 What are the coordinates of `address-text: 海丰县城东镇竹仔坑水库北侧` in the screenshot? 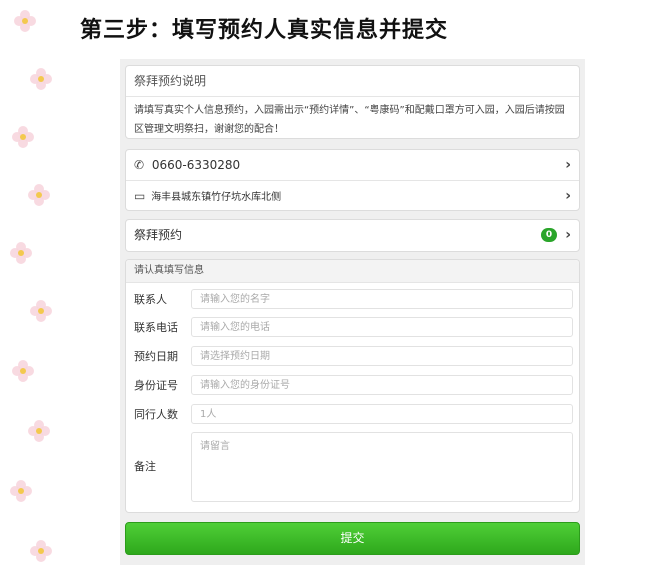 It's located at (216, 197).